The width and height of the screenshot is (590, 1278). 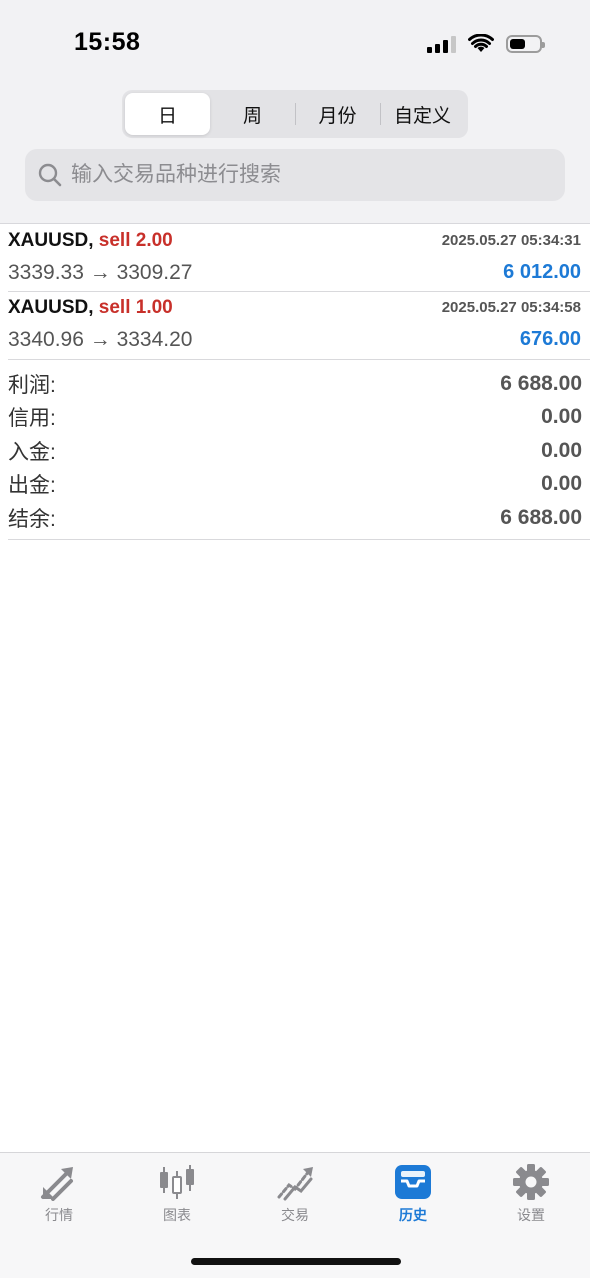 I want to click on home-indicator, so click(x=296, y=1261).